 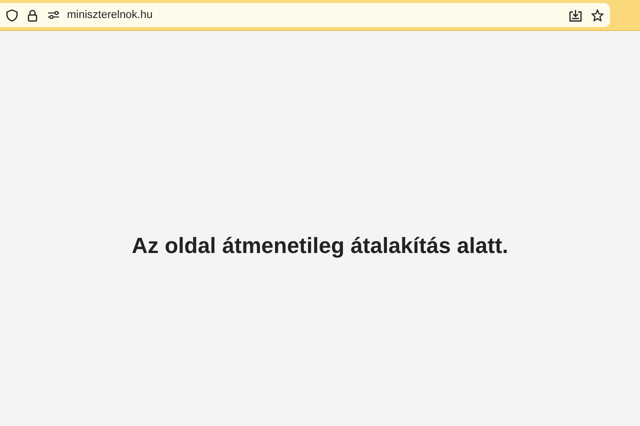 What do you see at coordinates (32, 15) in the screenshot?
I see `lock-icon` at bounding box center [32, 15].